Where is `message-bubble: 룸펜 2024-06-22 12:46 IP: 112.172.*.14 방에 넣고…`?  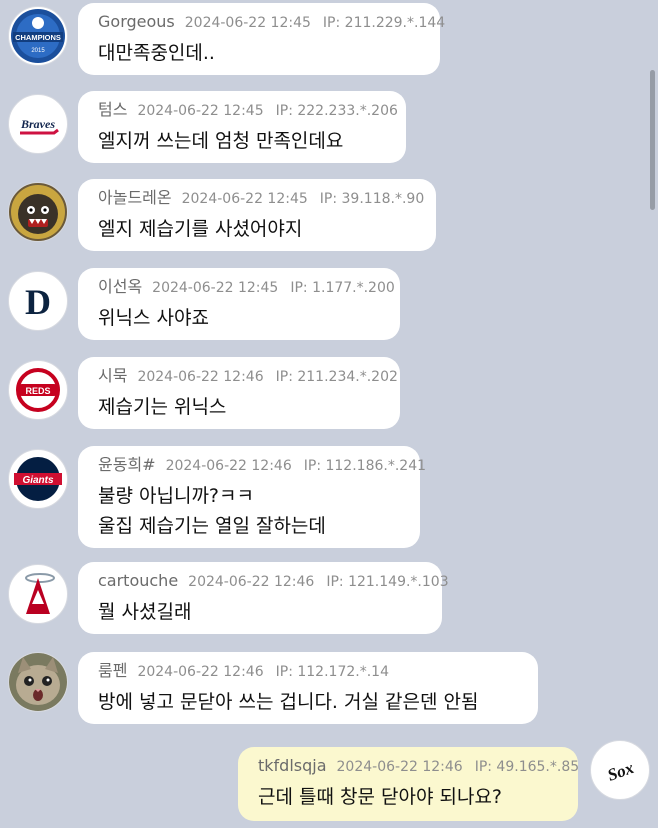
message-bubble: 룸펜 2024-06-22 12:46 IP: 112.172.*.14 방에 넣고… is located at coordinates (308, 688).